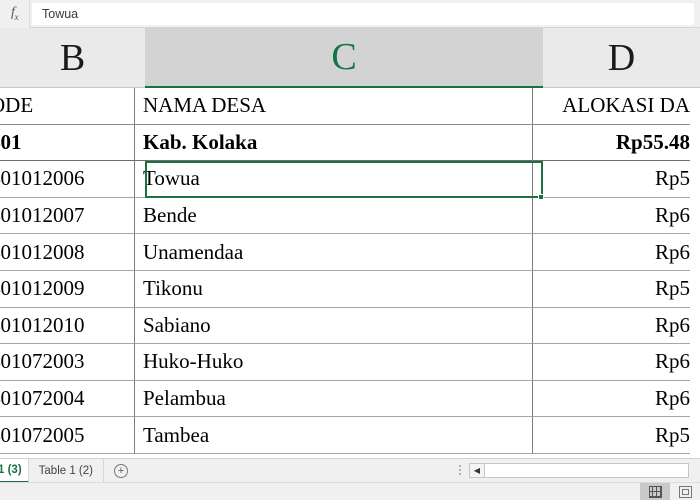 This screenshot has width=700, height=500. I want to click on cell-b-kode: ODE, so click(67, 106).